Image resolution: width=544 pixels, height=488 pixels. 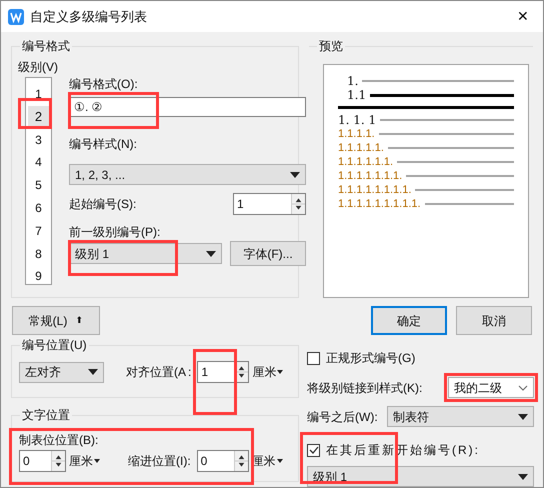 What do you see at coordinates (269, 204) in the screenshot?
I see `start-spinner: 1` at bounding box center [269, 204].